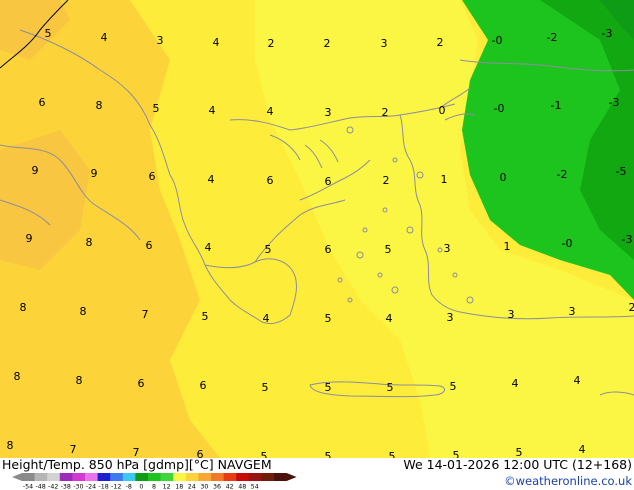 Image resolution: width=634 pixels, height=490 pixels. Describe the element at coordinates (204, 487) in the screenshot. I see `colorbar-tick-label: 30` at that location.